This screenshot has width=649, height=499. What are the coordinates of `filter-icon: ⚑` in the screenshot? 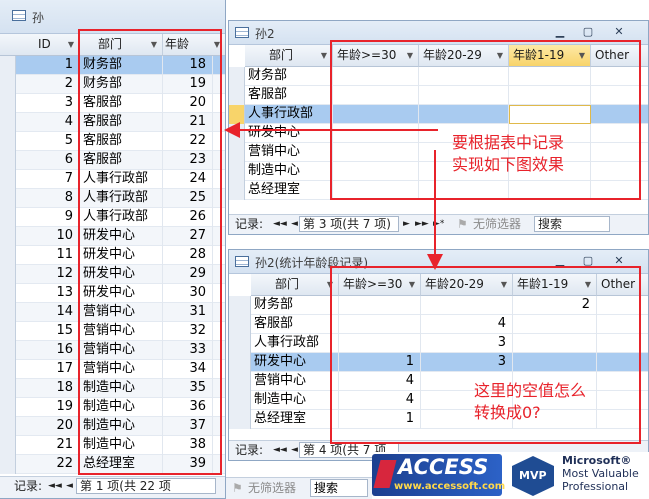 It's located at (462, 224).